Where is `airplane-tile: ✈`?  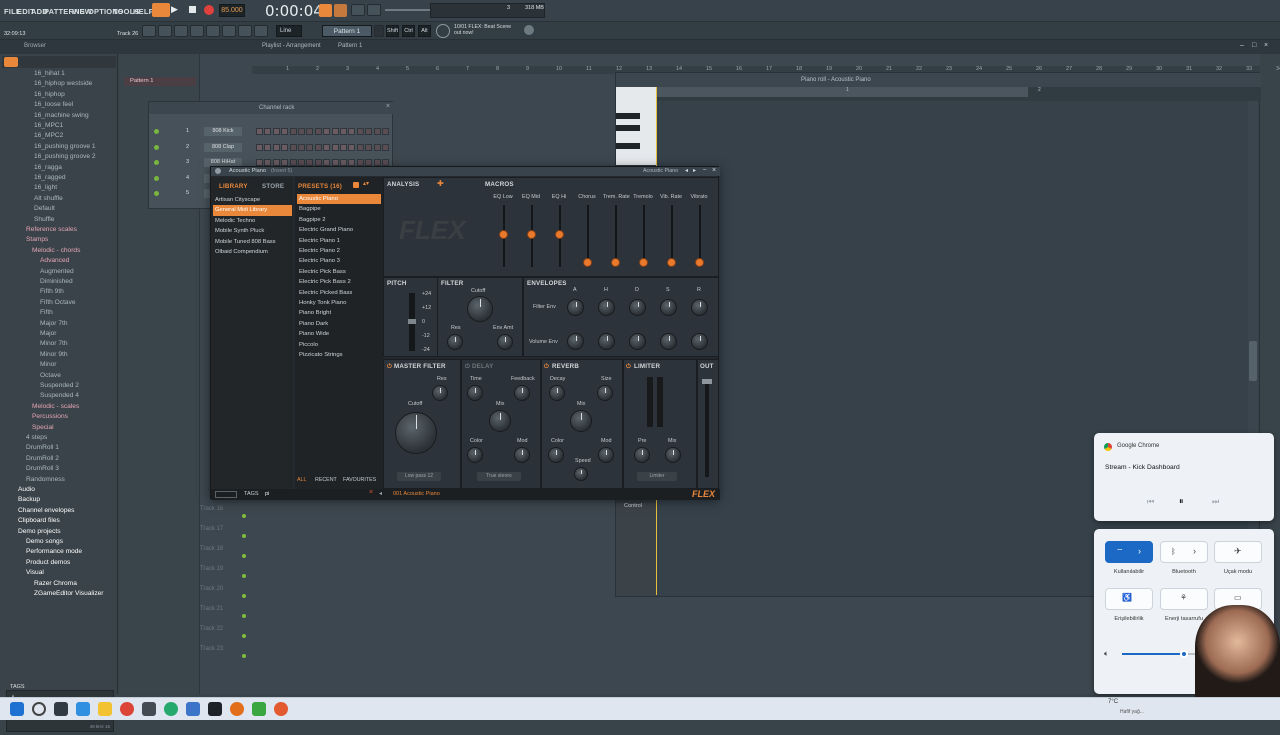
airplane-tile: ✈ is located at coordinates (1238, 552).